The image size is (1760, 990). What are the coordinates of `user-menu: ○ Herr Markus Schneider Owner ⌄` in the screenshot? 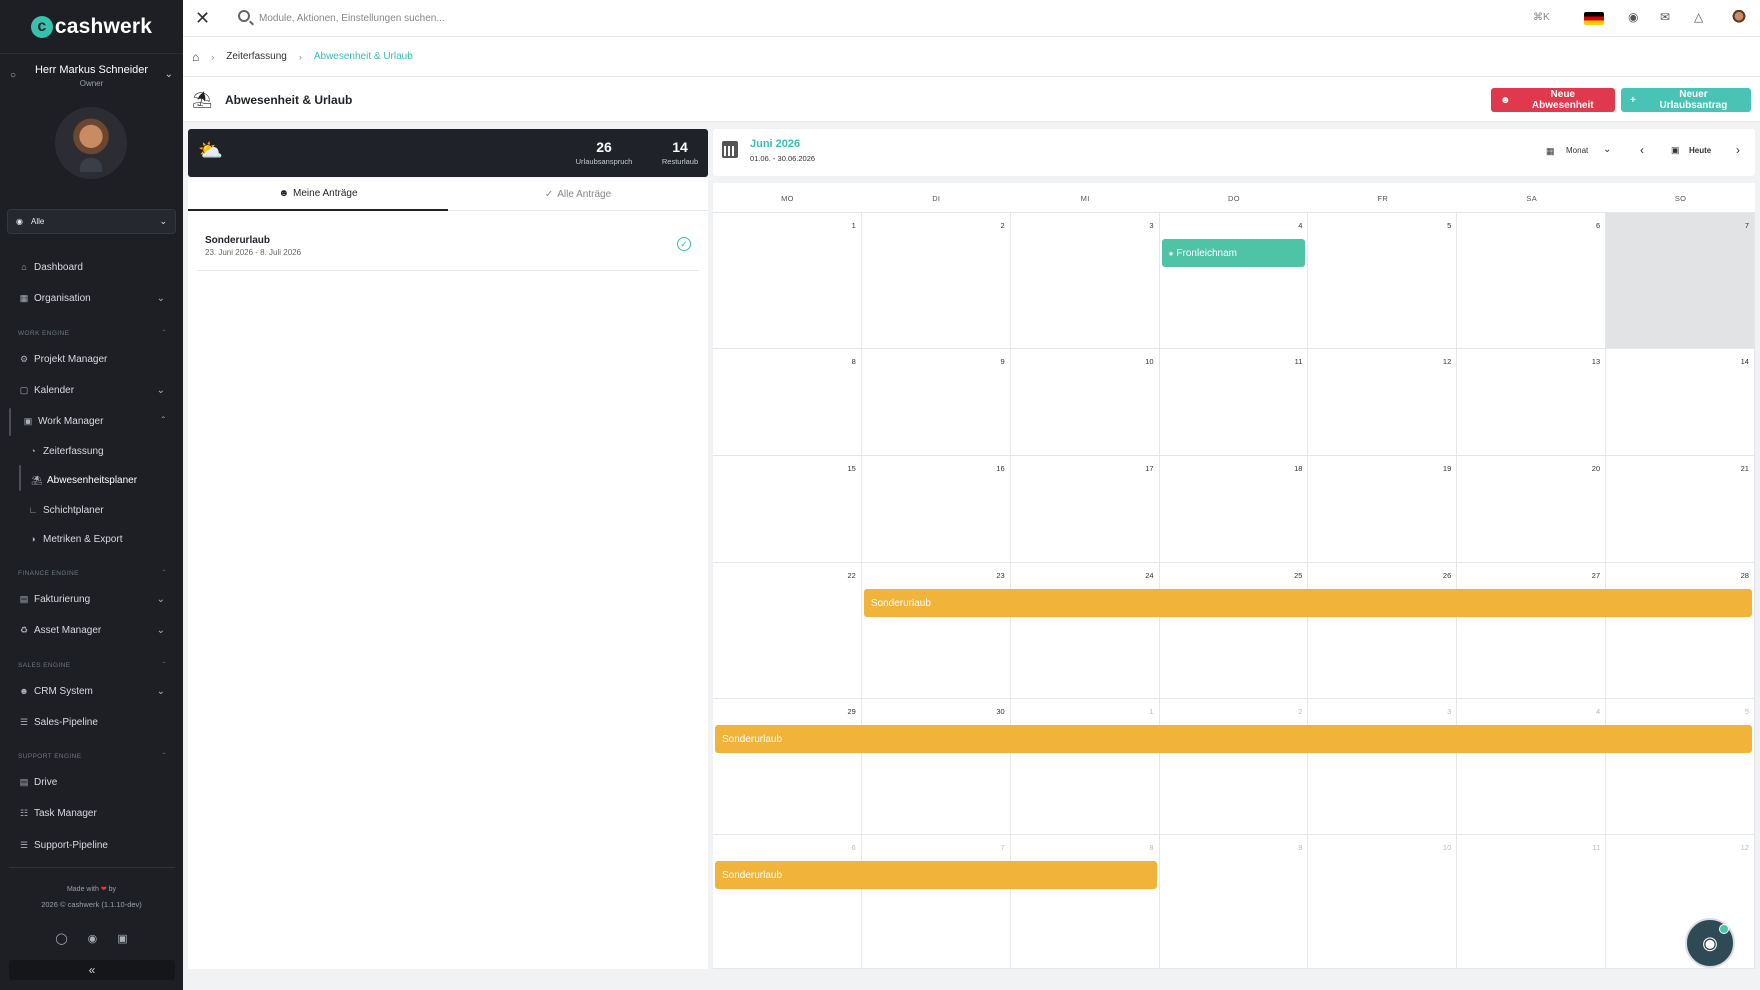 It's located at (91, 76).